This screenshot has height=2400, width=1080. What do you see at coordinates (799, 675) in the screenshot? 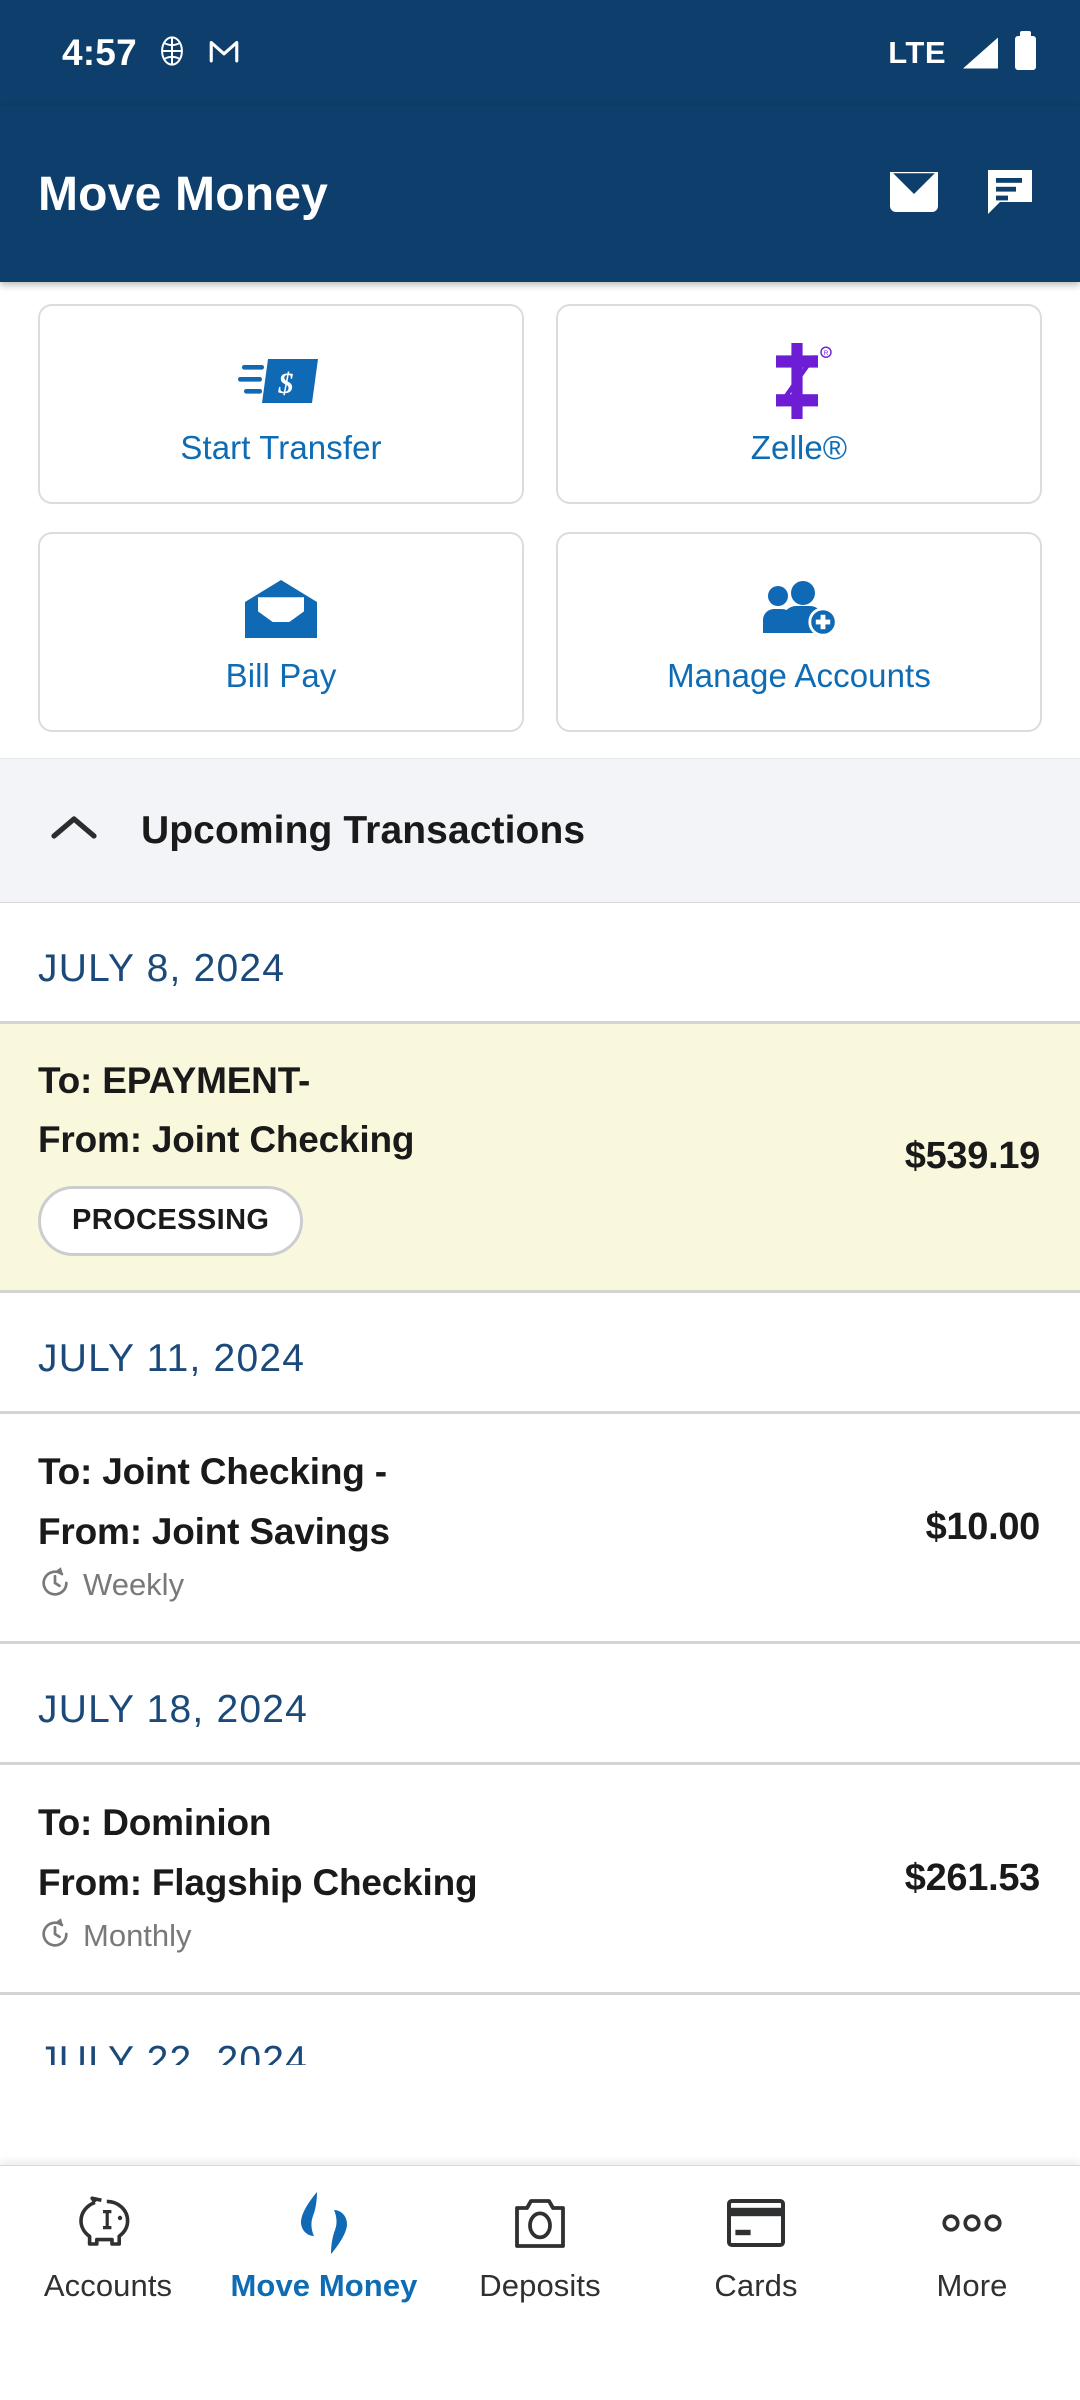
I see `tile-label: Manage Accounts` at bounding box center [799, 675].